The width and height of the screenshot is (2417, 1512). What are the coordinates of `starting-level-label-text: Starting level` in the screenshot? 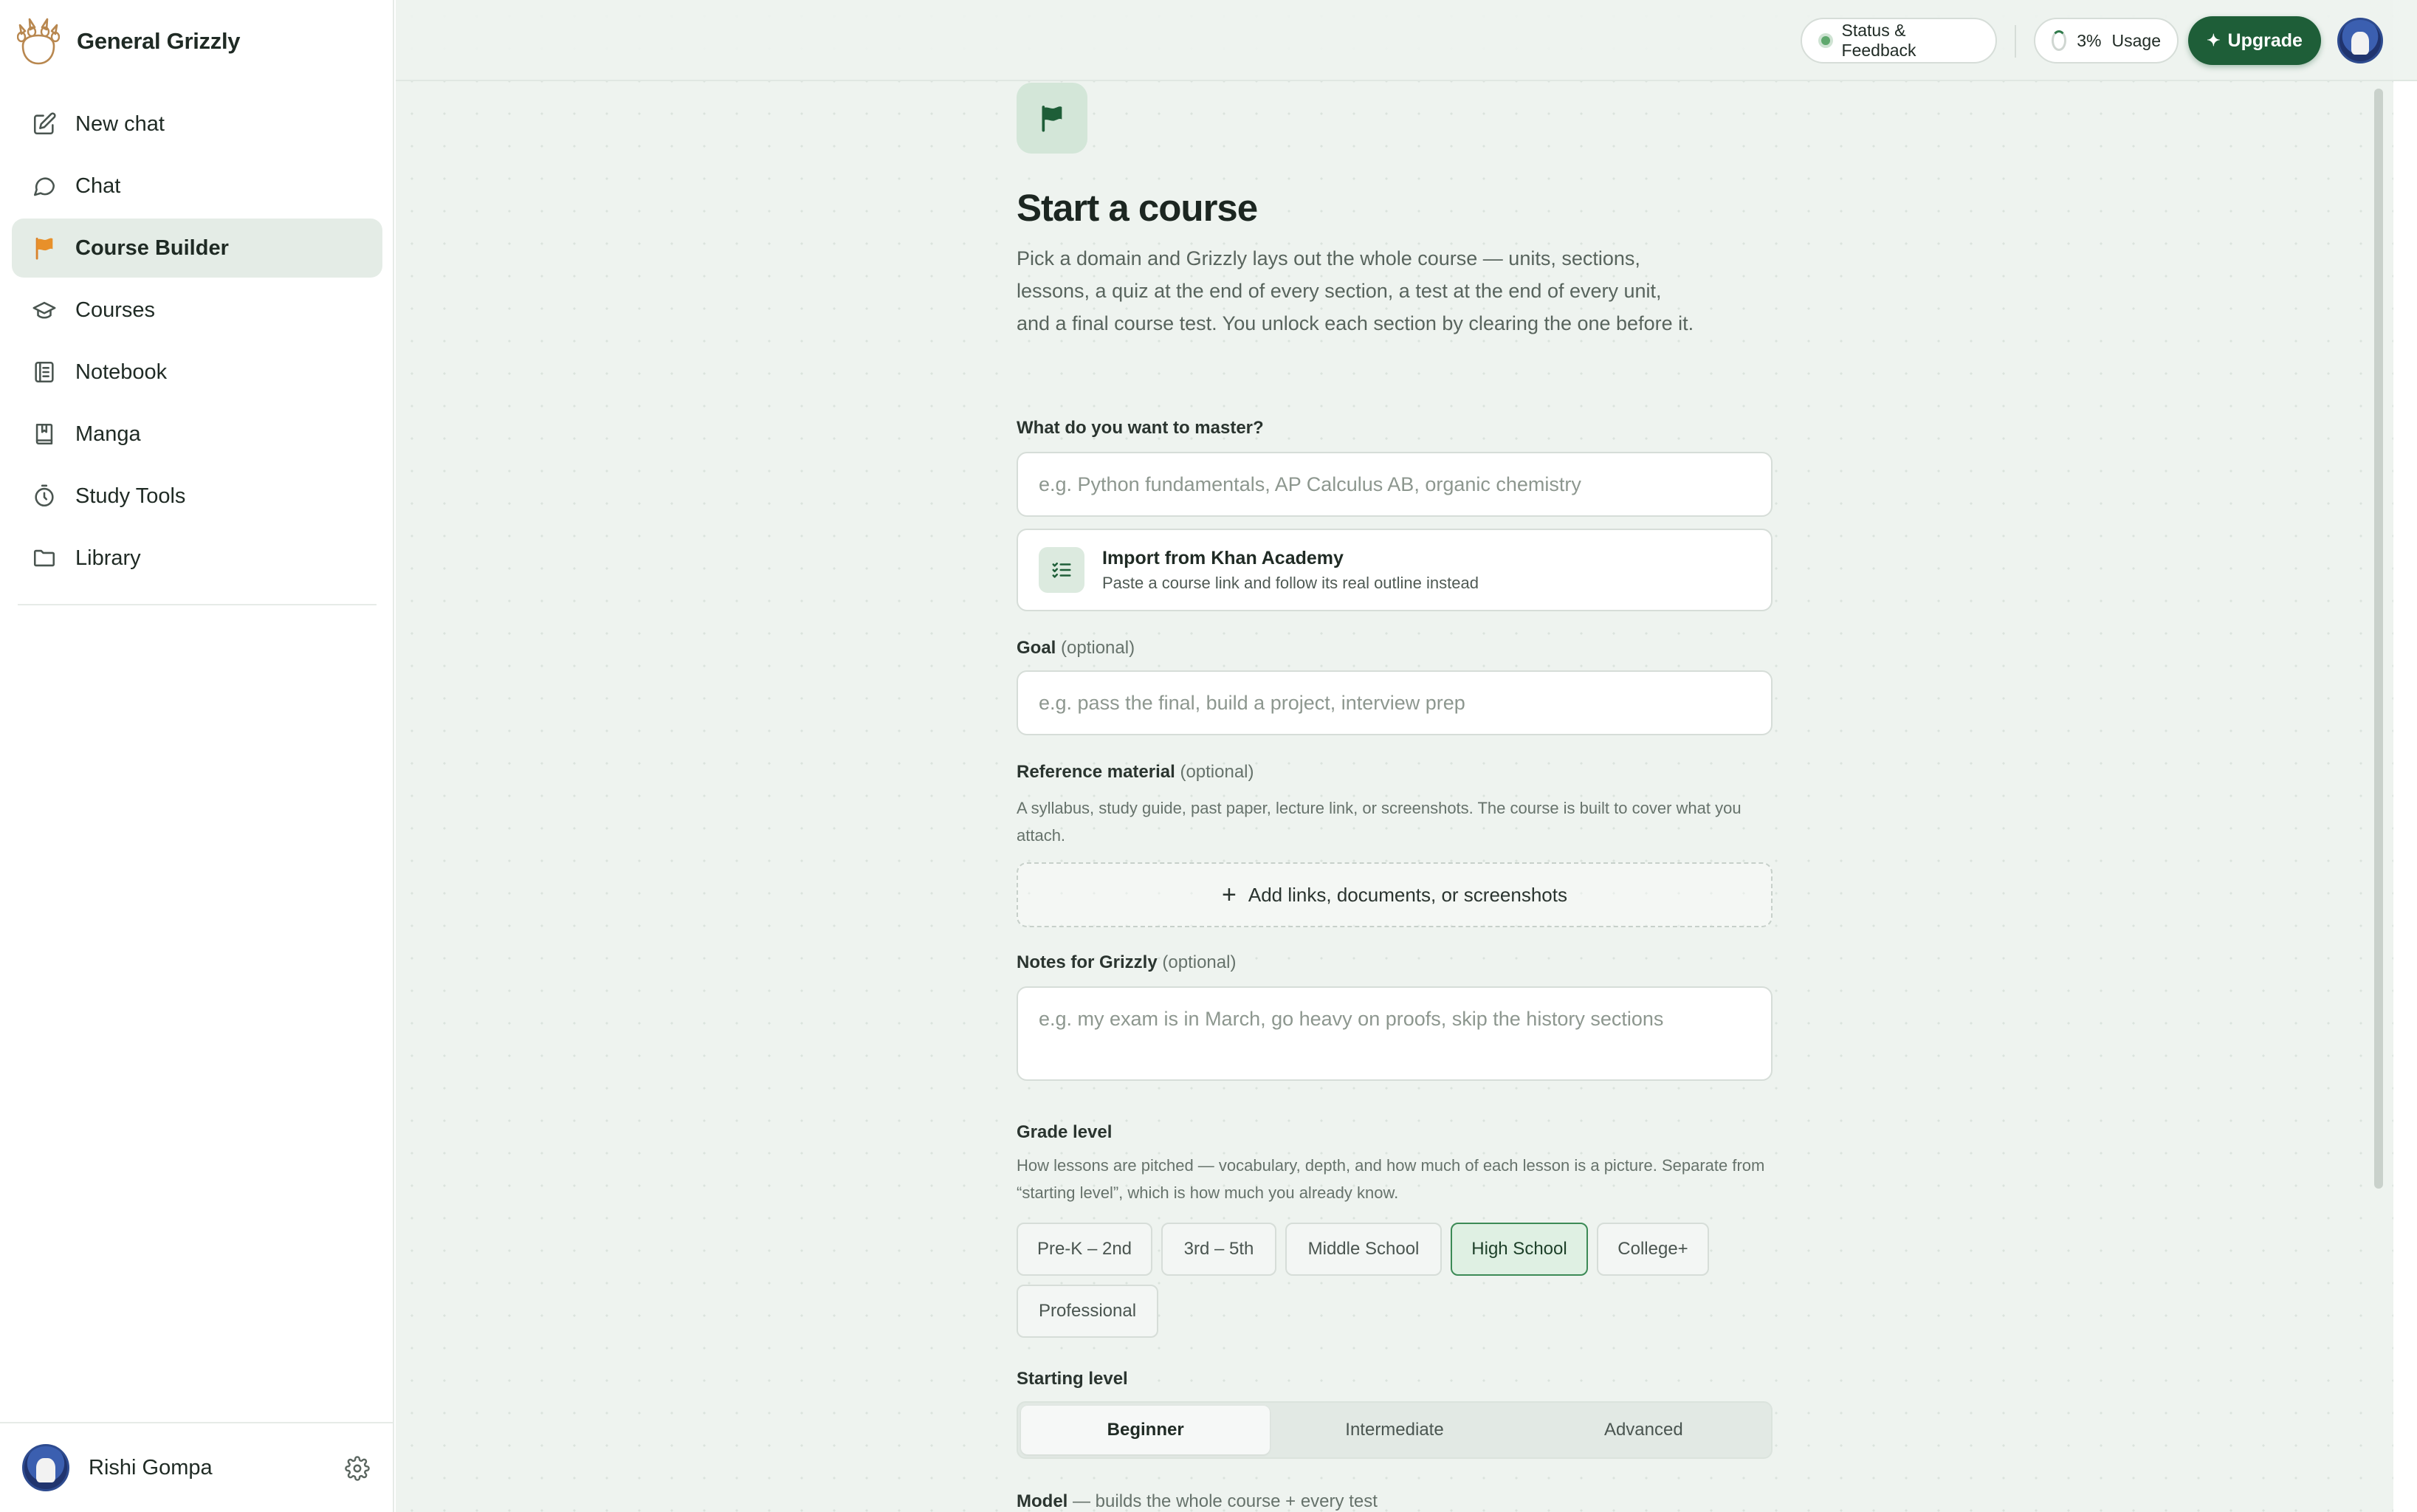 It's located at (1072, 1379).